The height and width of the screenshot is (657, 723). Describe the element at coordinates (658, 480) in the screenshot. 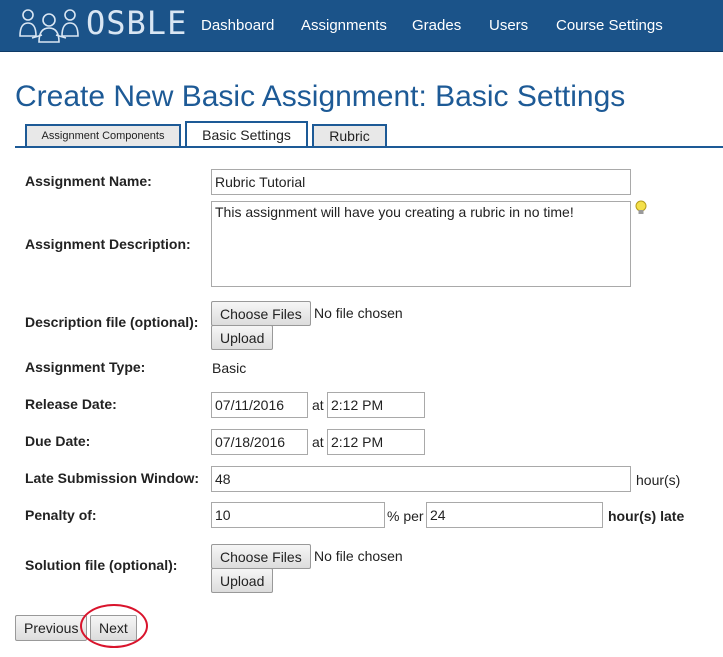

I see `late-window-unit: hour(s)` at that location.